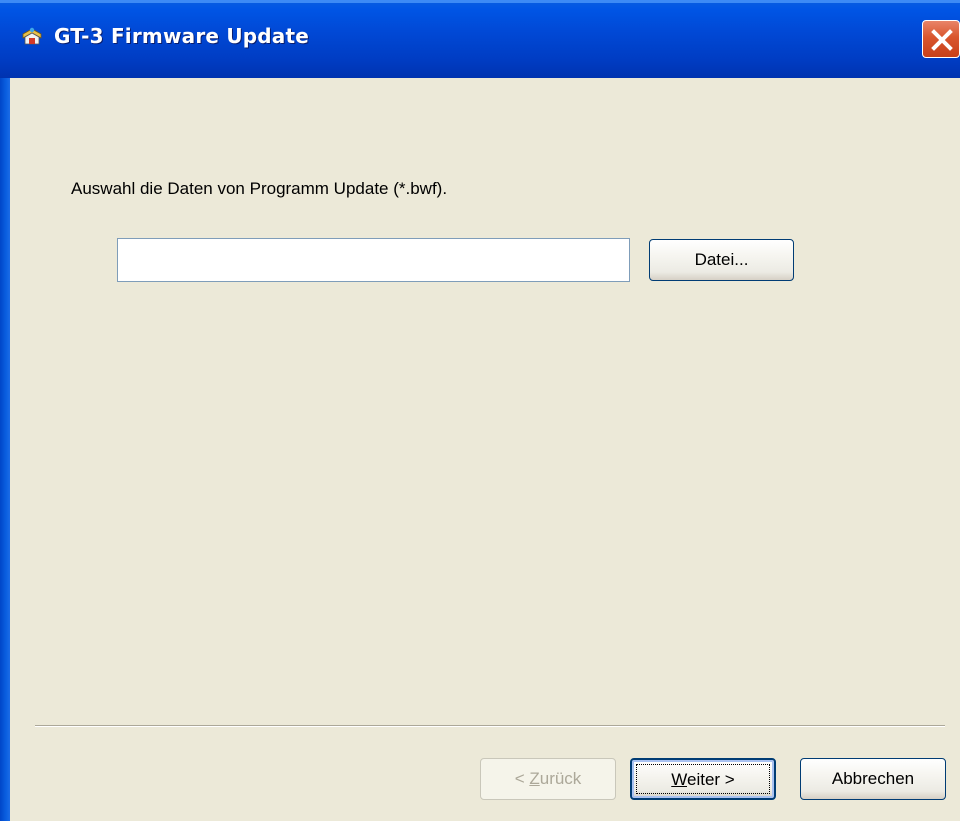 The width and height of the screenshot is (960, 821). I want to click on title-bar: GT-3 Firmware Update, so click(480, 39).